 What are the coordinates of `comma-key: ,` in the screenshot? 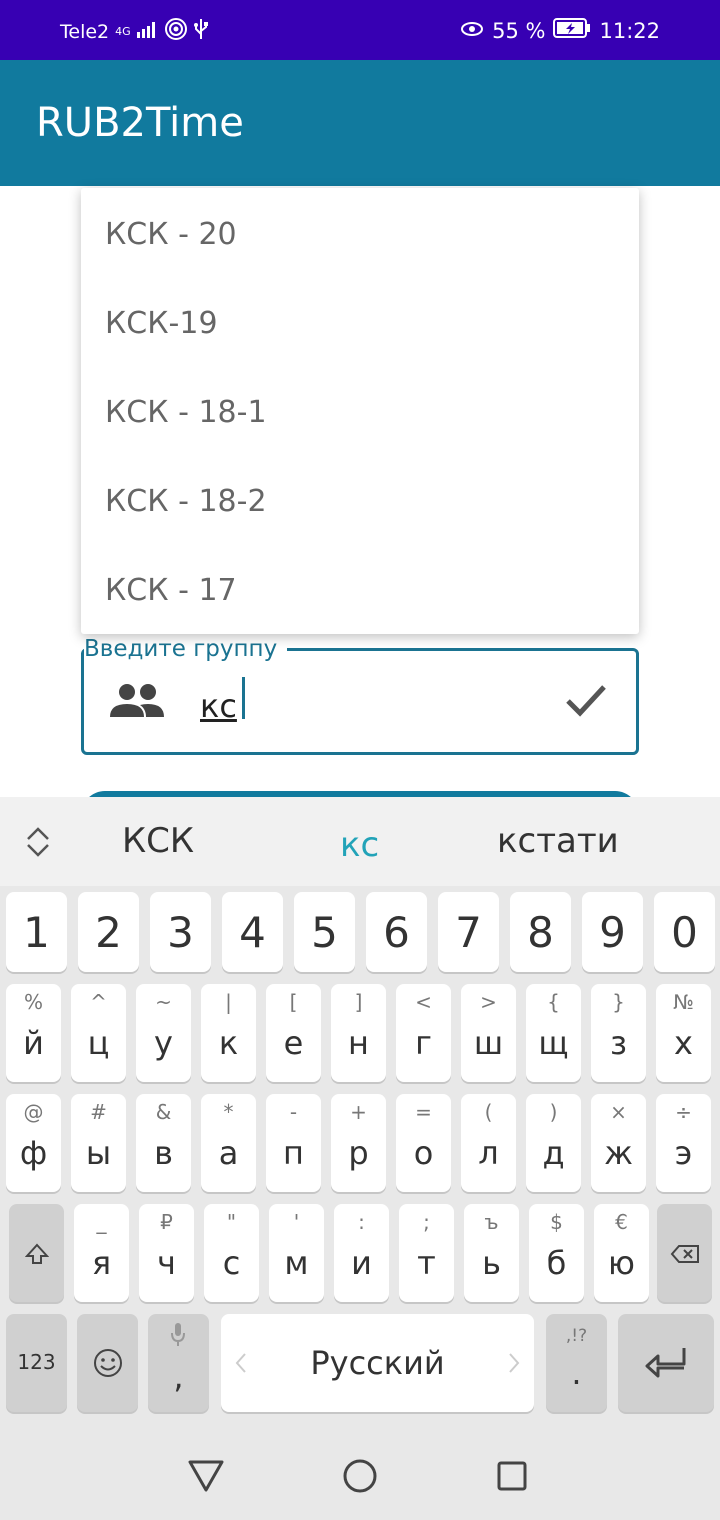 It's located at (178, 1363).